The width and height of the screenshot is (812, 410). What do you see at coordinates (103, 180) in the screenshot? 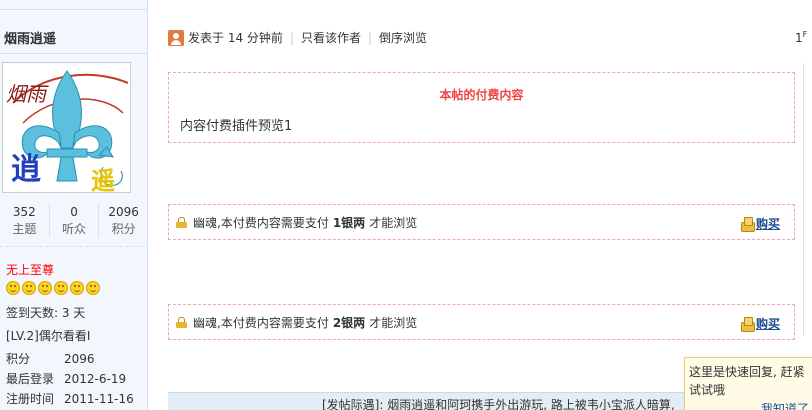
I see `svg-text: 遥` at bounding box center [103, 180].